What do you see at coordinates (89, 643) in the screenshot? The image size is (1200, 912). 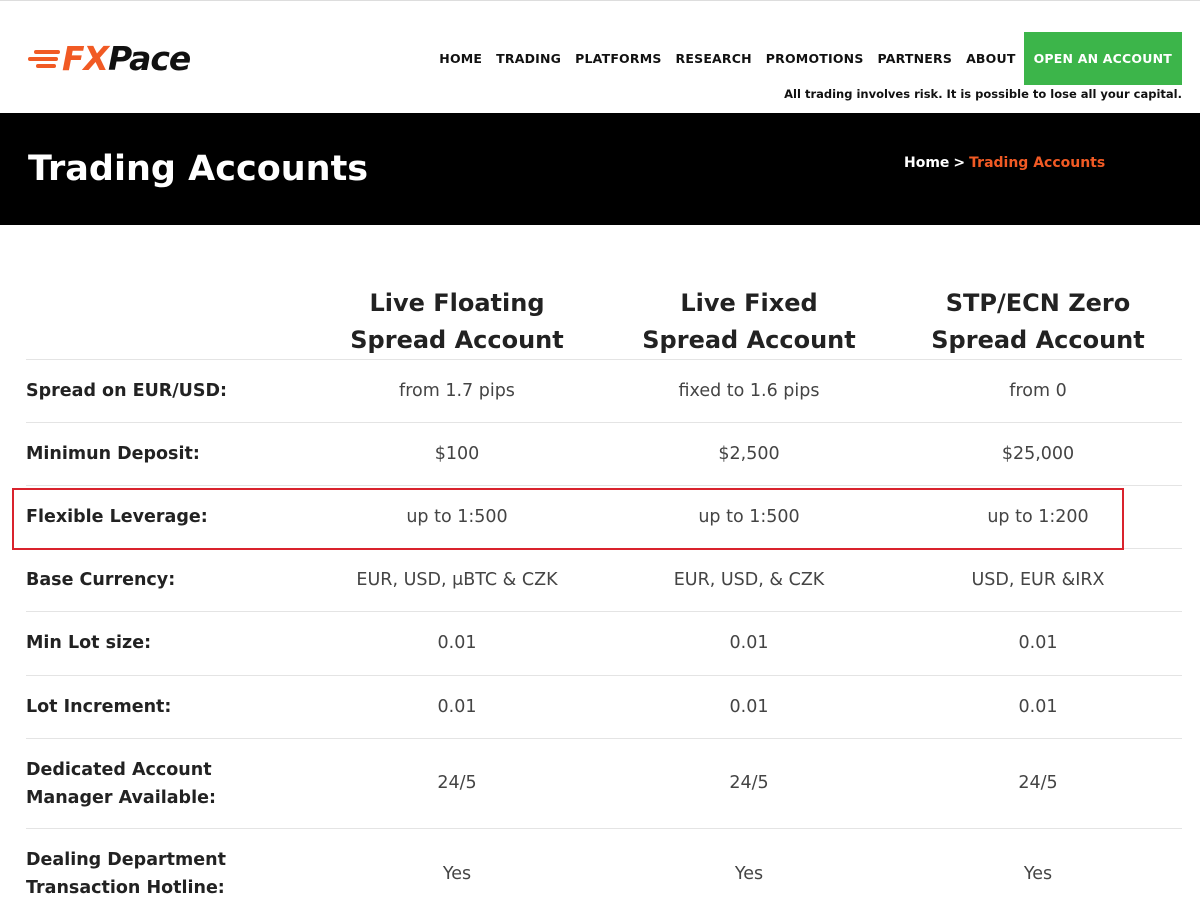 I see `row-label: Min Lot size:` at bounding box center [89, 643].